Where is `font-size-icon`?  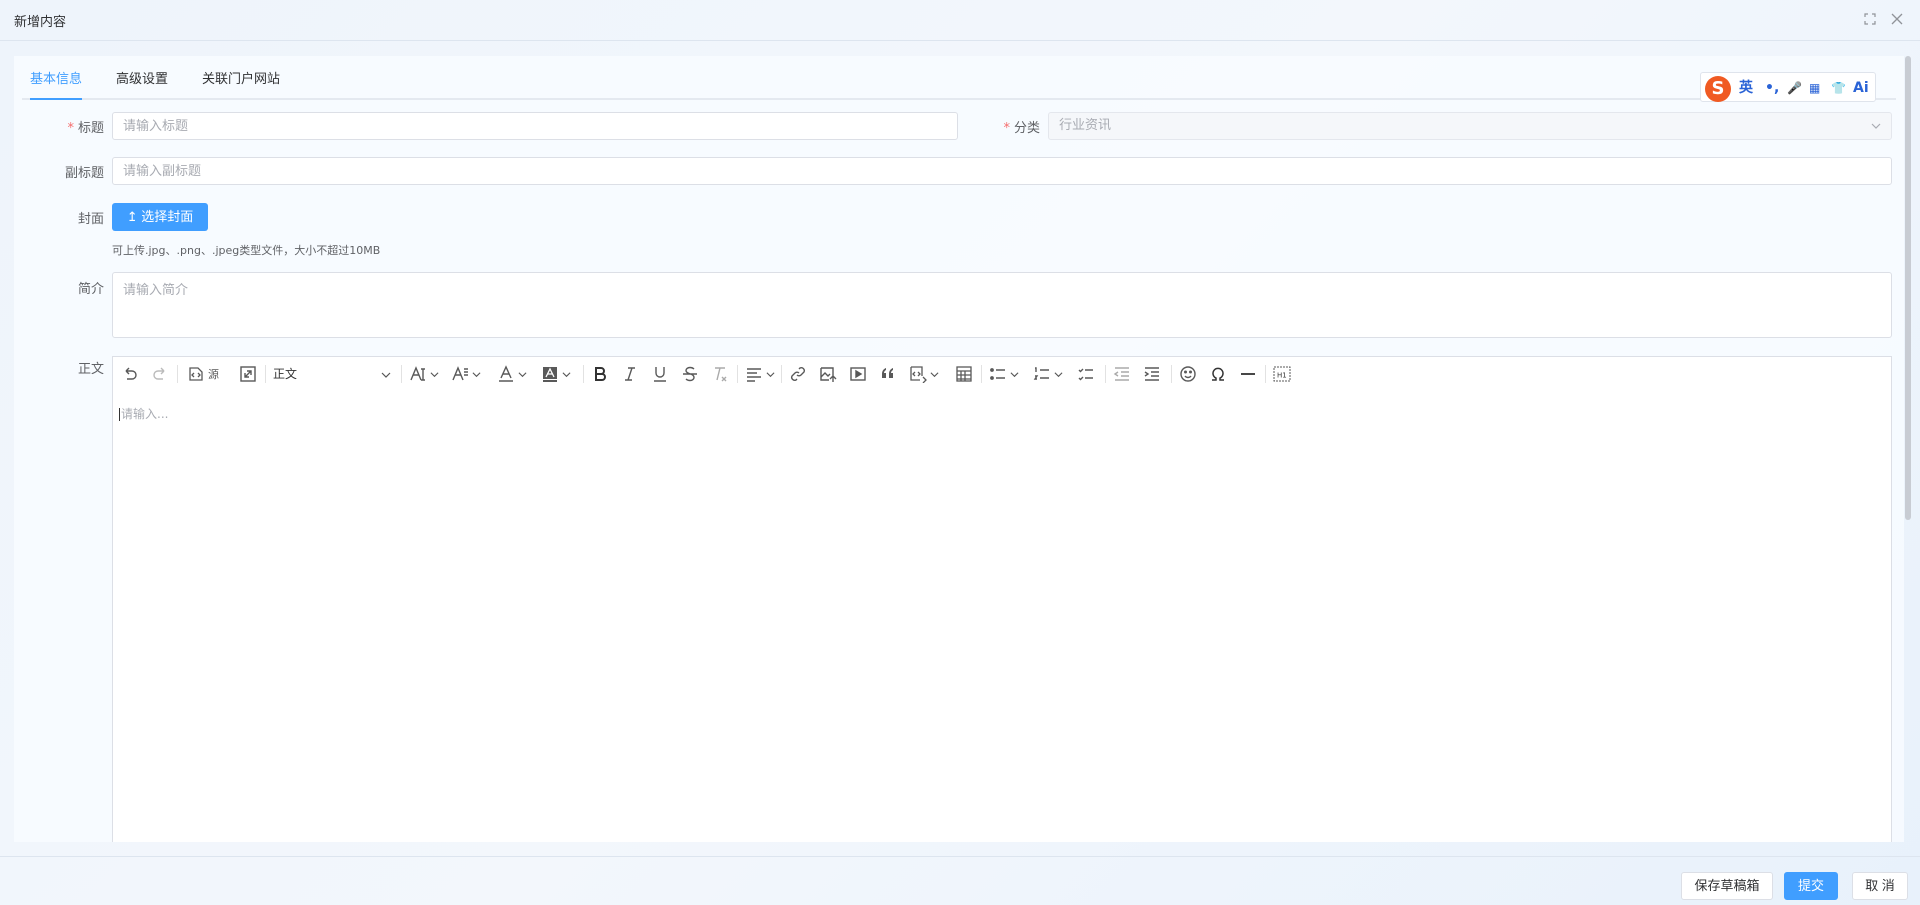
font-size-icon is located at coordinates (424, 374).